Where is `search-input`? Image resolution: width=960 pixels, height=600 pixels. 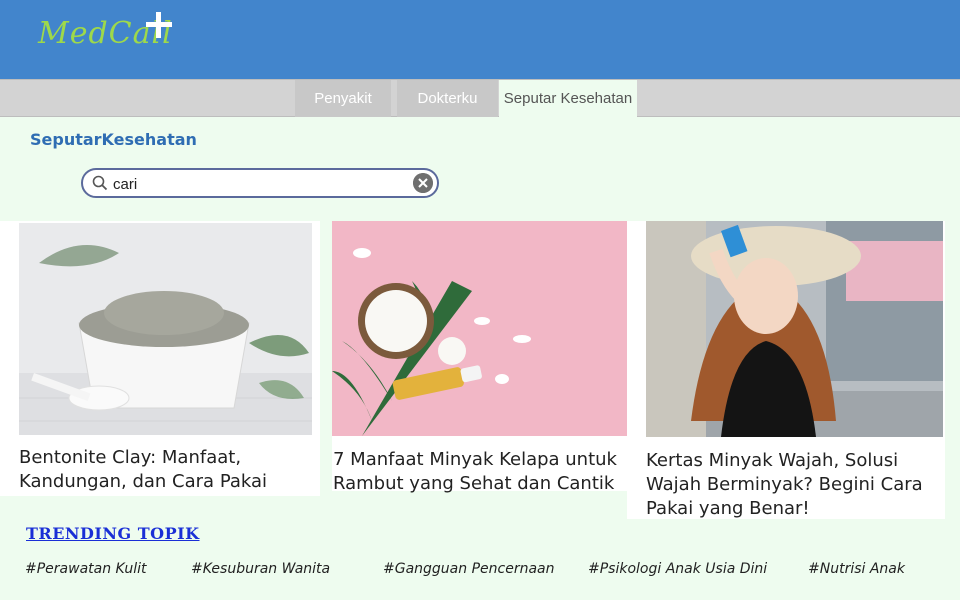 search-input is located at coordinates (258, 184).